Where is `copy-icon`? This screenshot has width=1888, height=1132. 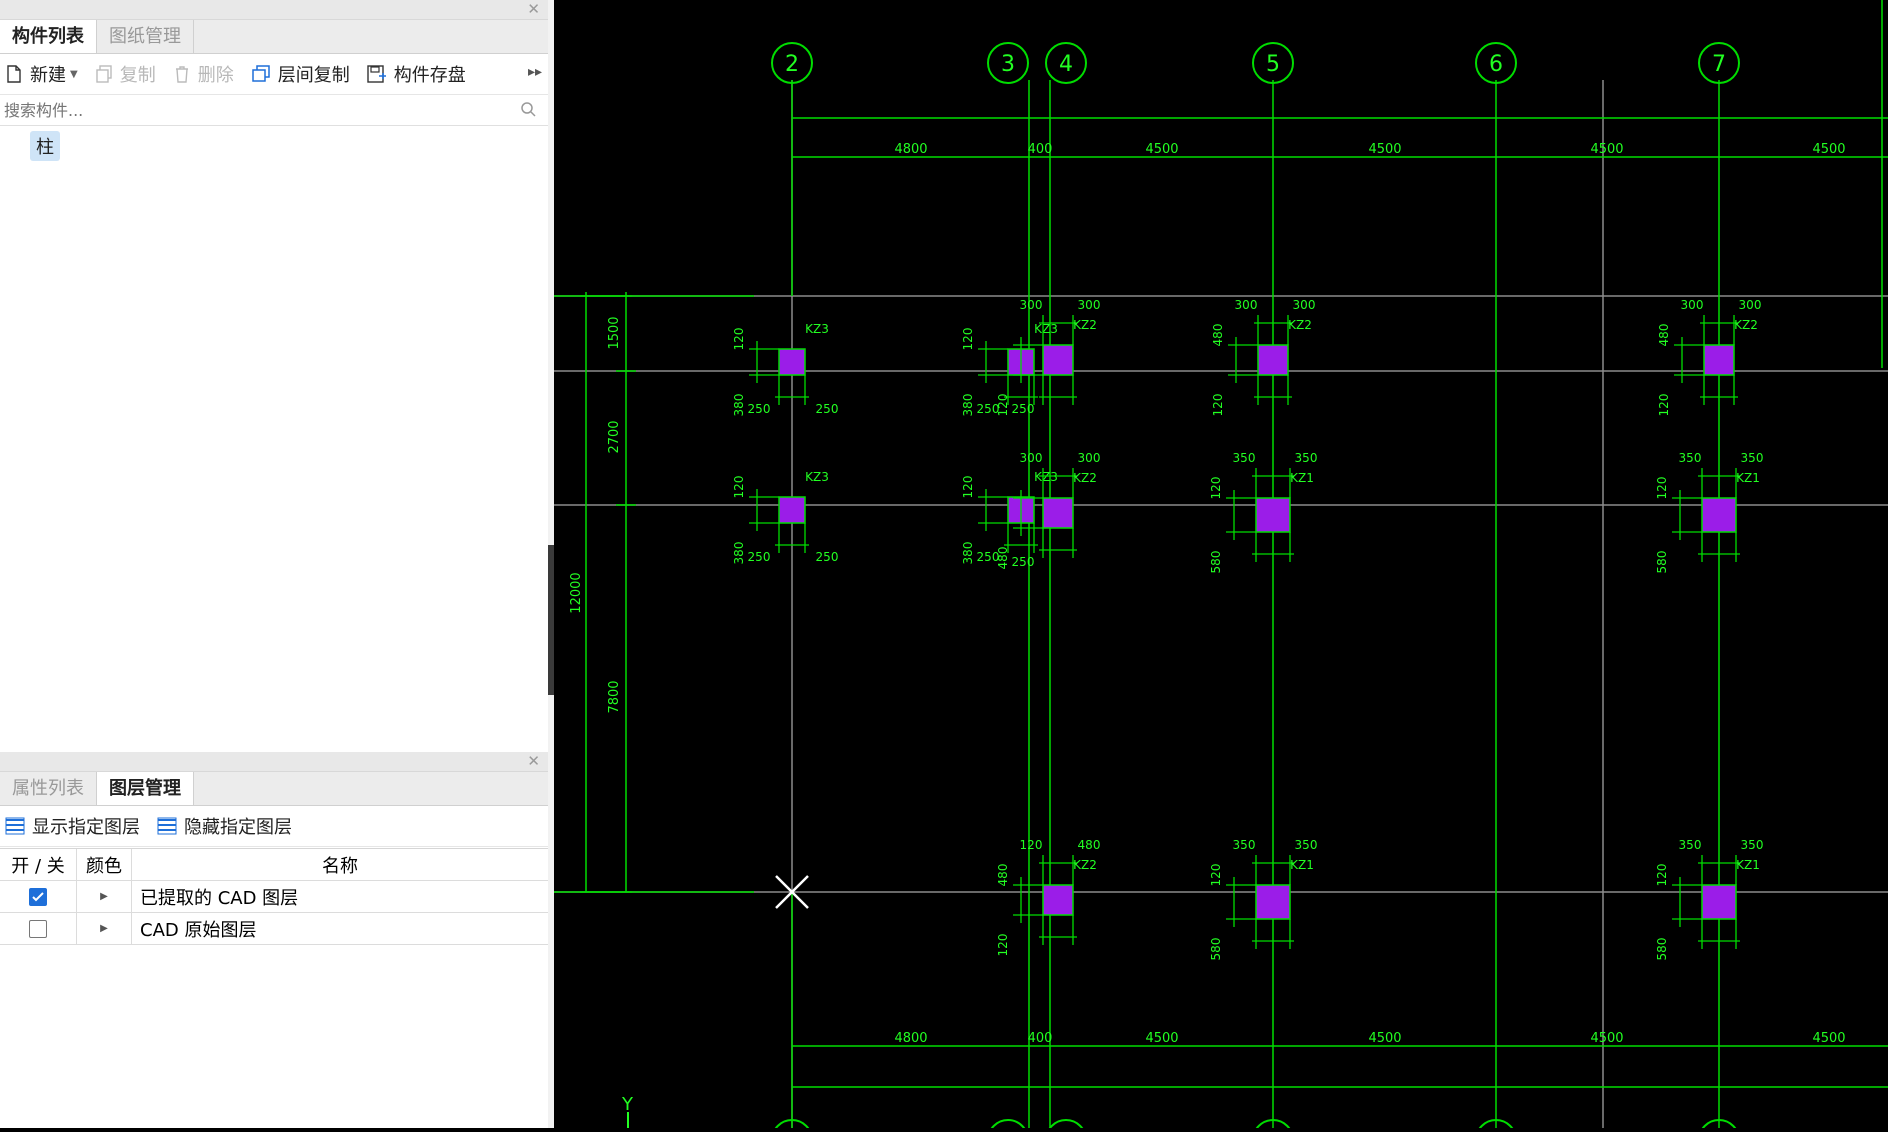
copy-icon is located at coordinates (104, 74).